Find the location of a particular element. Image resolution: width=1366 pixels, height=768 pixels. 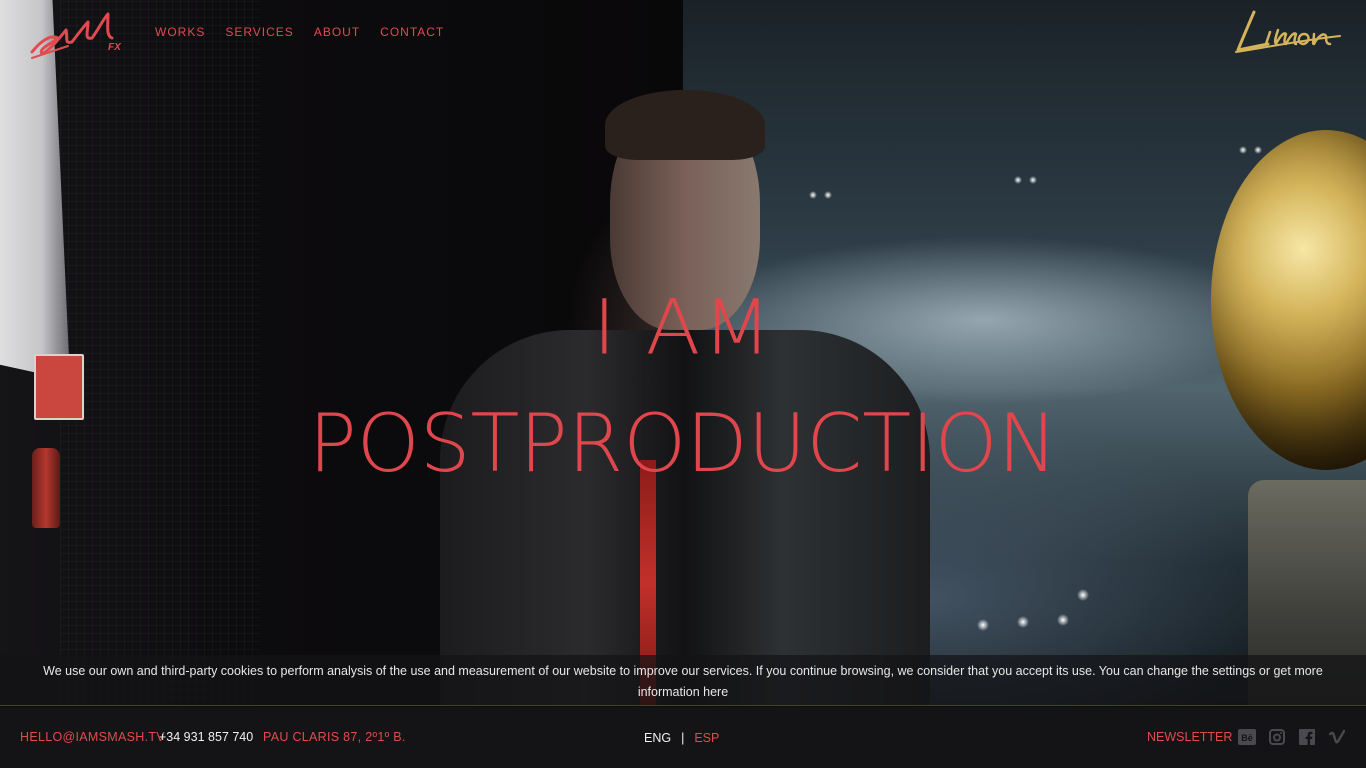

nav-services: SERVICES is located at coordinates (259, 32).